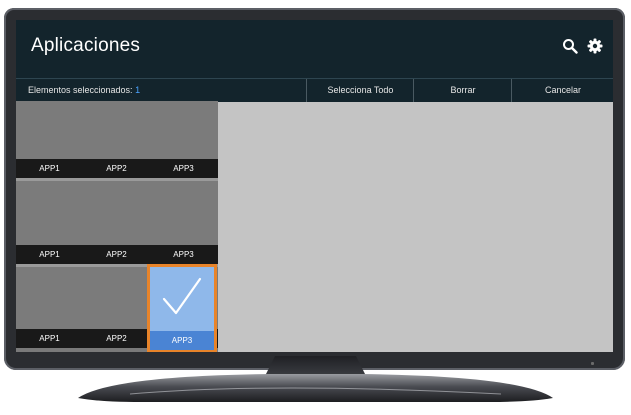 The image size is (631, 415). I want to click on app-row-2-tiles, so click(117, 213).